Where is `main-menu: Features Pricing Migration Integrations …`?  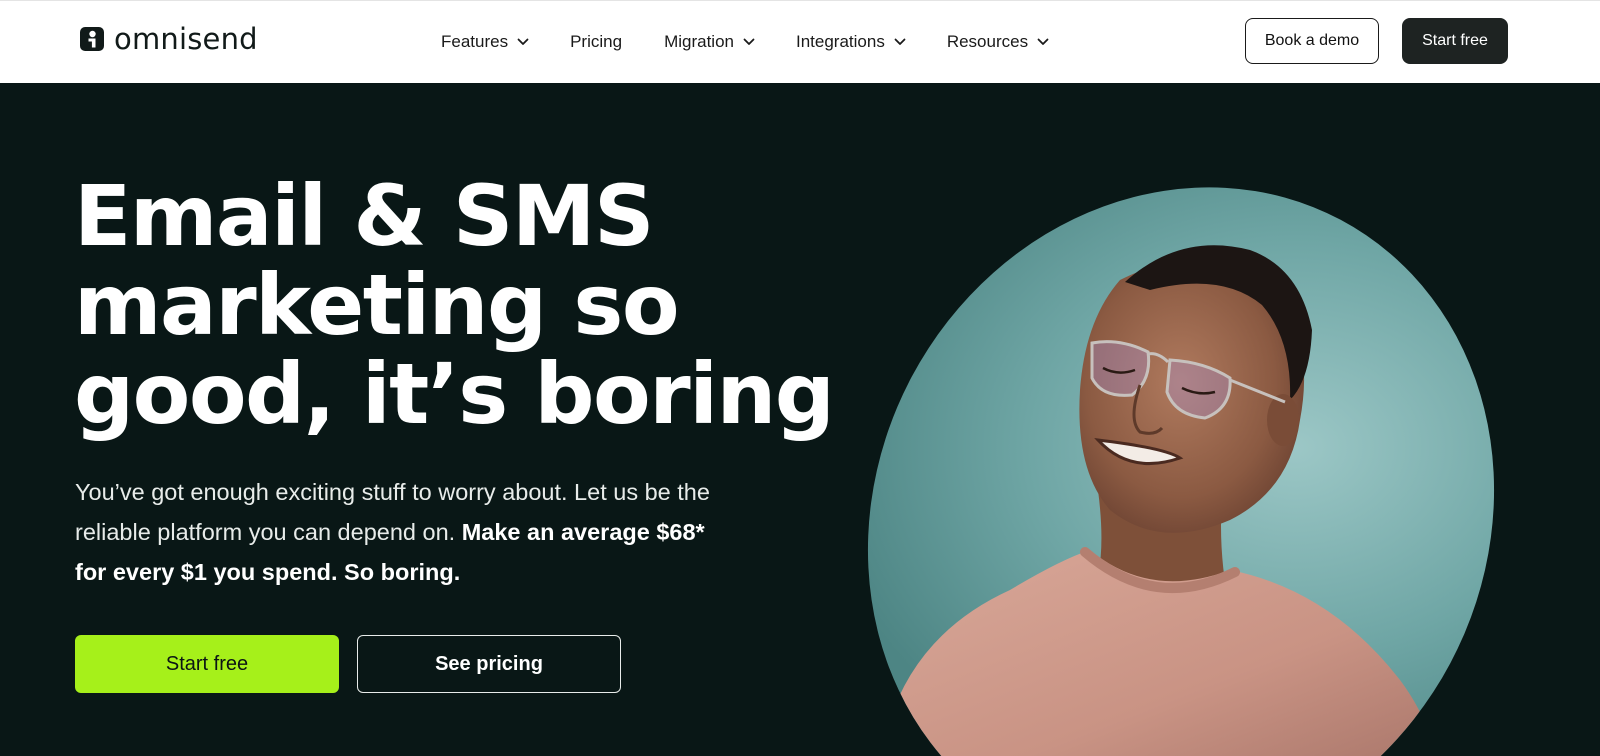
main-menu: Features Pricing Migration Integrations … is located at coordinates (745, 42).